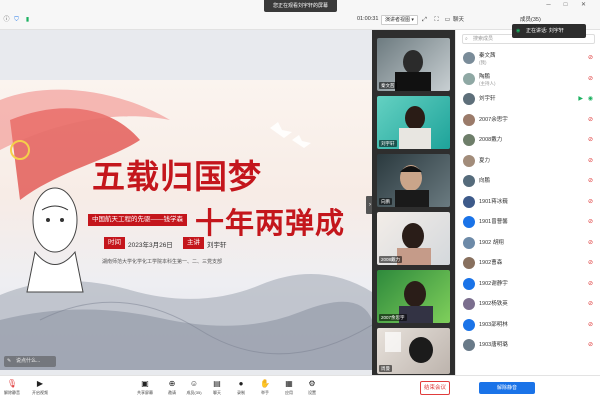  I want to click on shield-icon: ⛉, so click(16, 20).